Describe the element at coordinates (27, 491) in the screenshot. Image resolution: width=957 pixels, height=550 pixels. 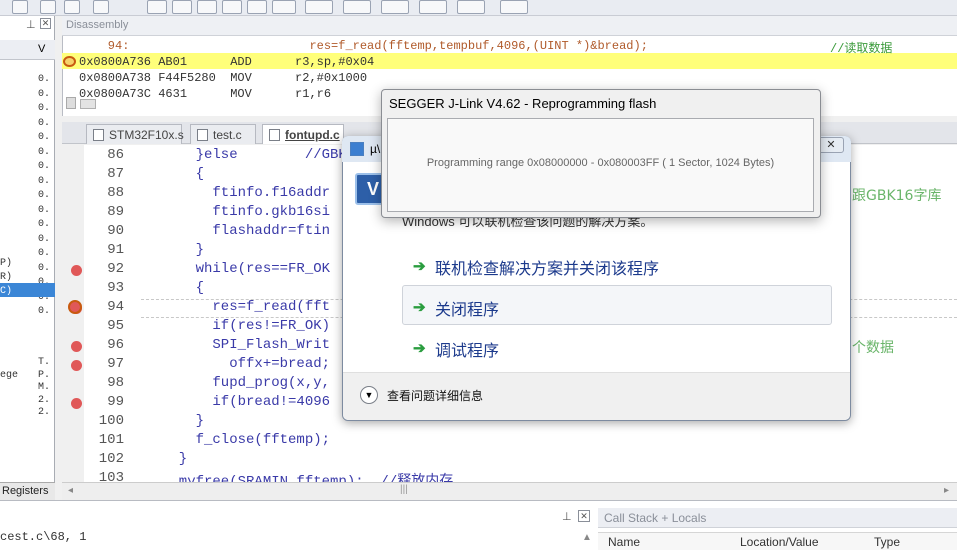
I see `registers-tab: Registers` at that location.